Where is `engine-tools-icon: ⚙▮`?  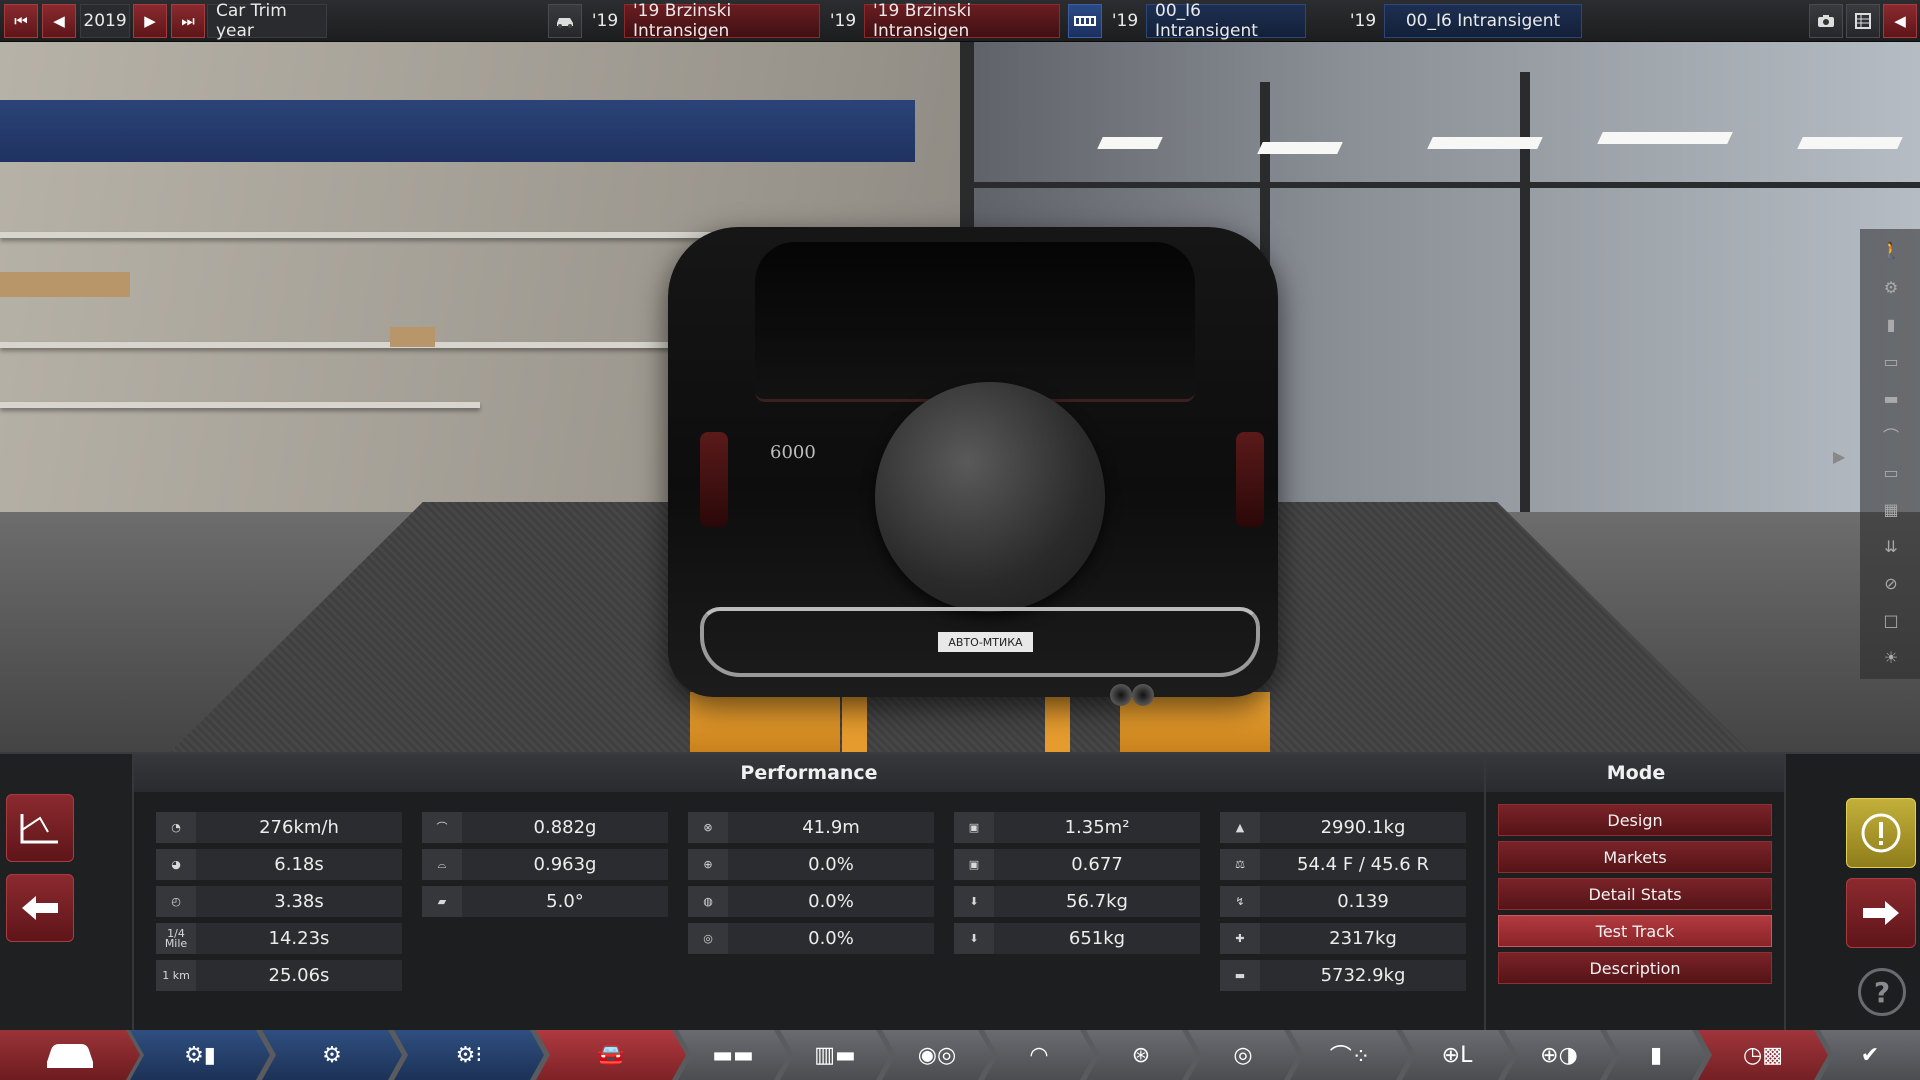
engine-tools-icon: ⚙▮ is located at coordinates (200, 1055).